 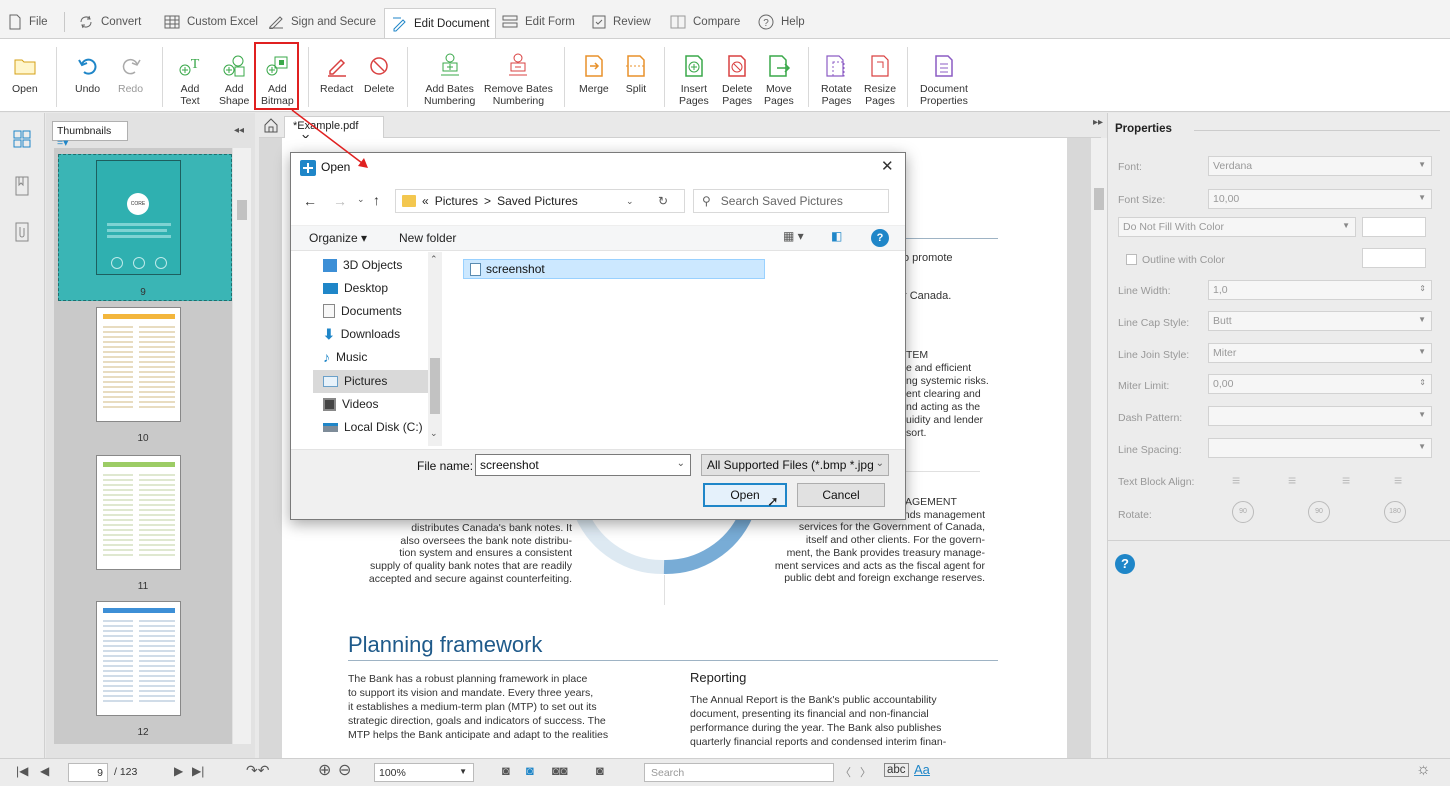 What do you see at coordinates (22, 771) in the screenshot?
I see `first-page-icon: |◀` at bounding box center [22, 771].